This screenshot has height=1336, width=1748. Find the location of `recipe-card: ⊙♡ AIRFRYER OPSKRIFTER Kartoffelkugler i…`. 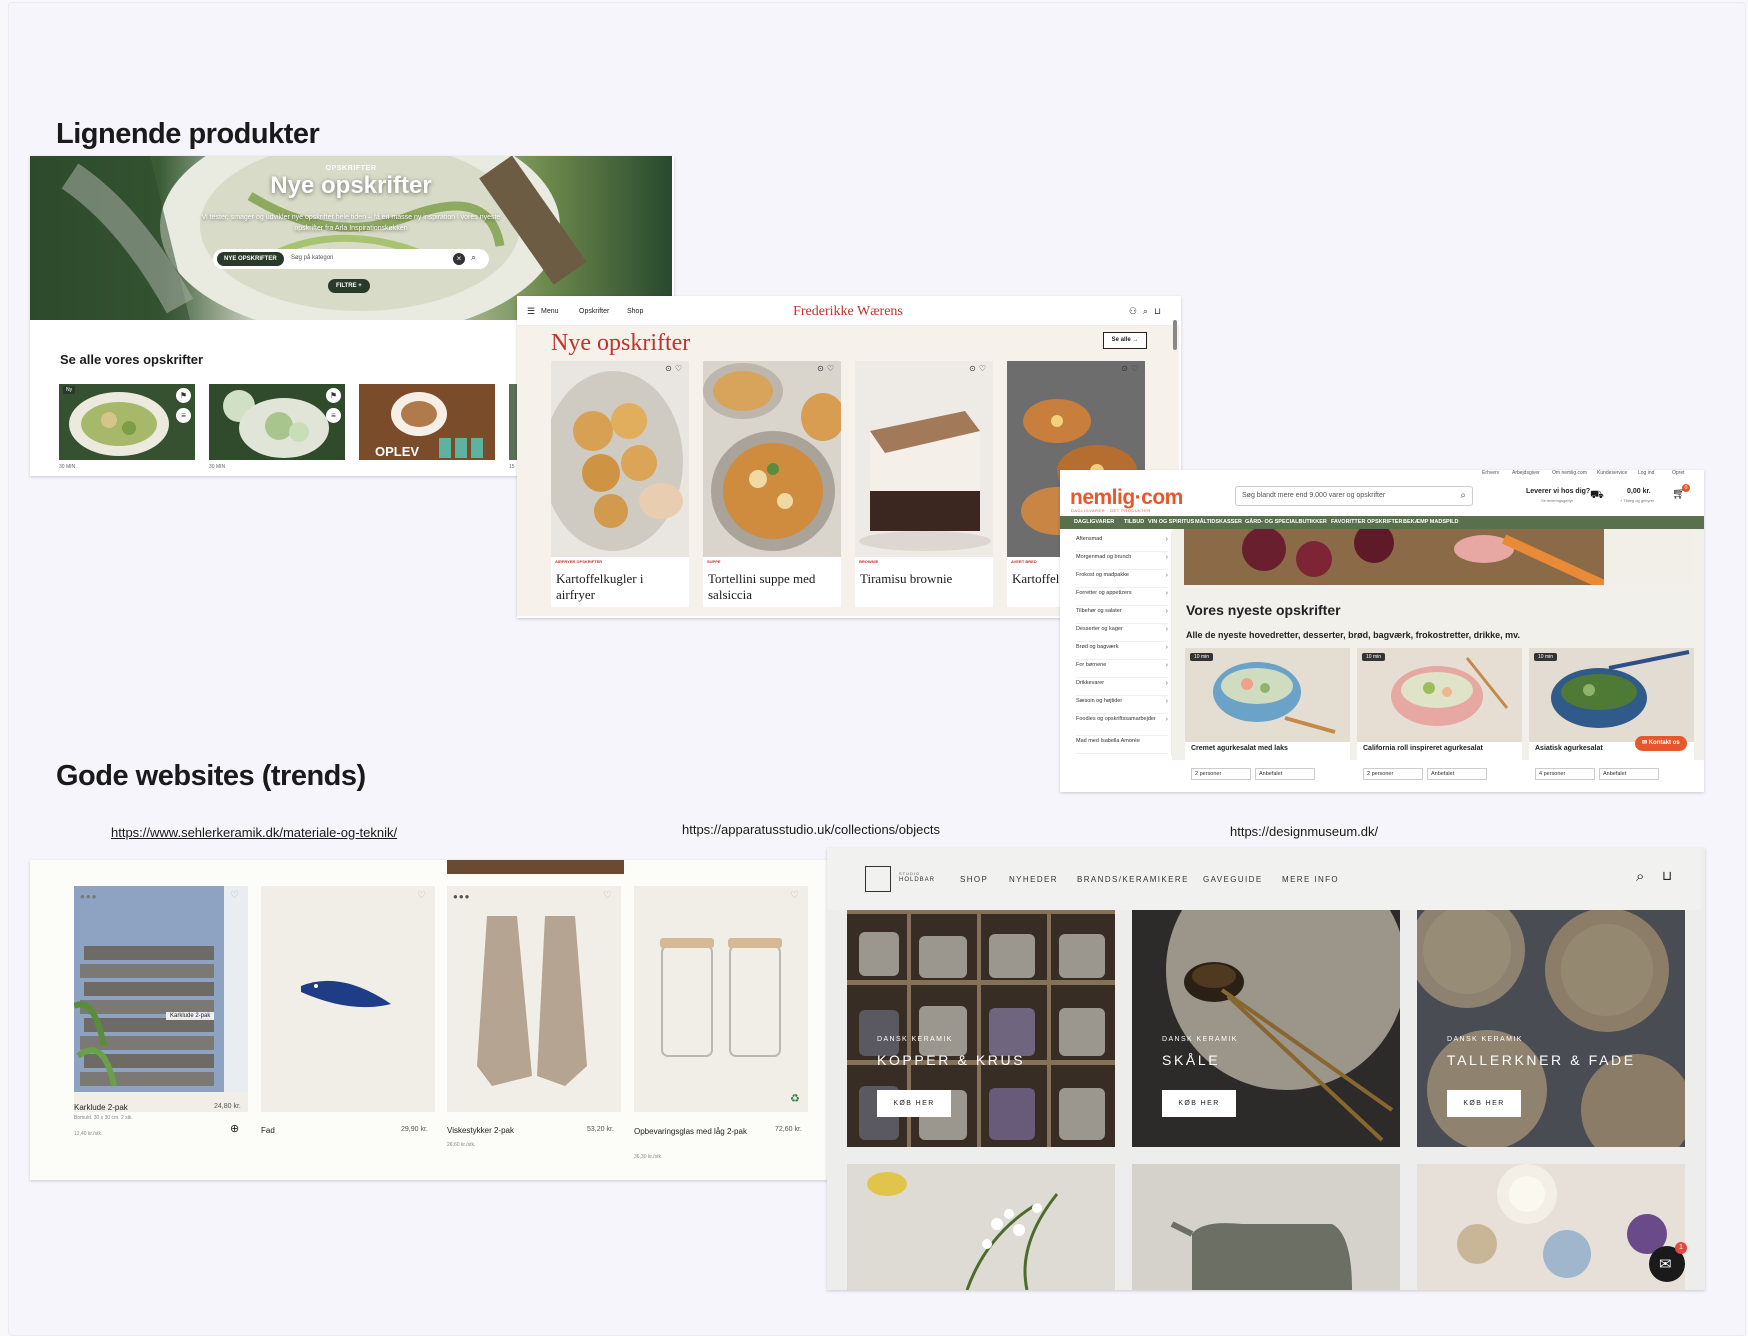

recipe-card: ⊙♡ AIRFRYER OPSKRIFTER Kartoffelkugler i… is located at coordinates (620, 484).